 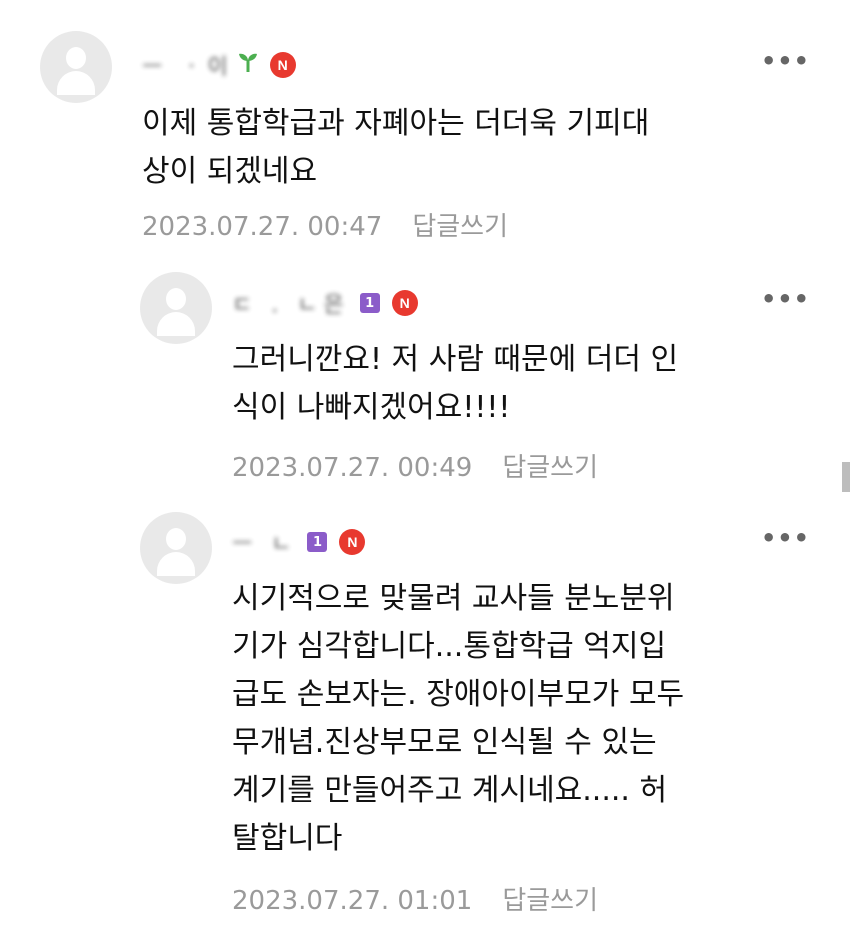 I want to click on author-row: ㅡ ㄴ 1 N, so click(x=299, y=542).